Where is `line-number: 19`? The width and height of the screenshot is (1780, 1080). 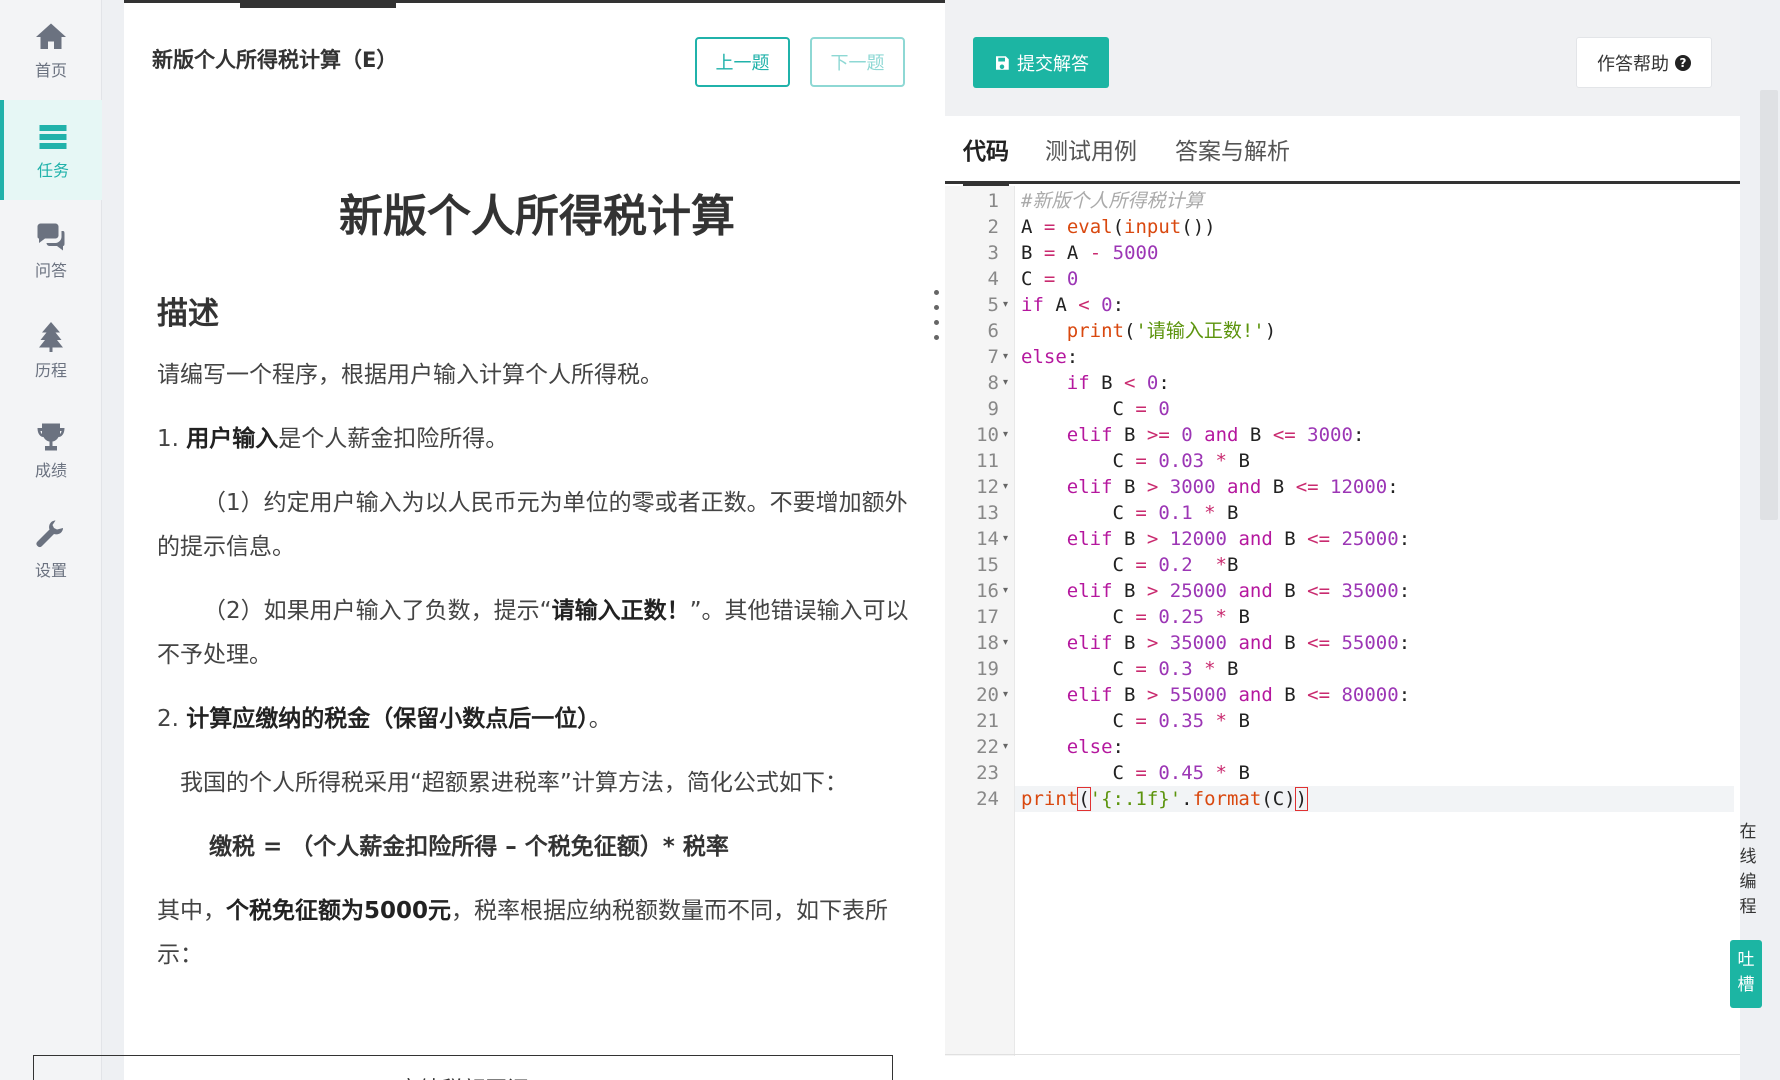 line-number: 19 is located at coordinates (987, 669).